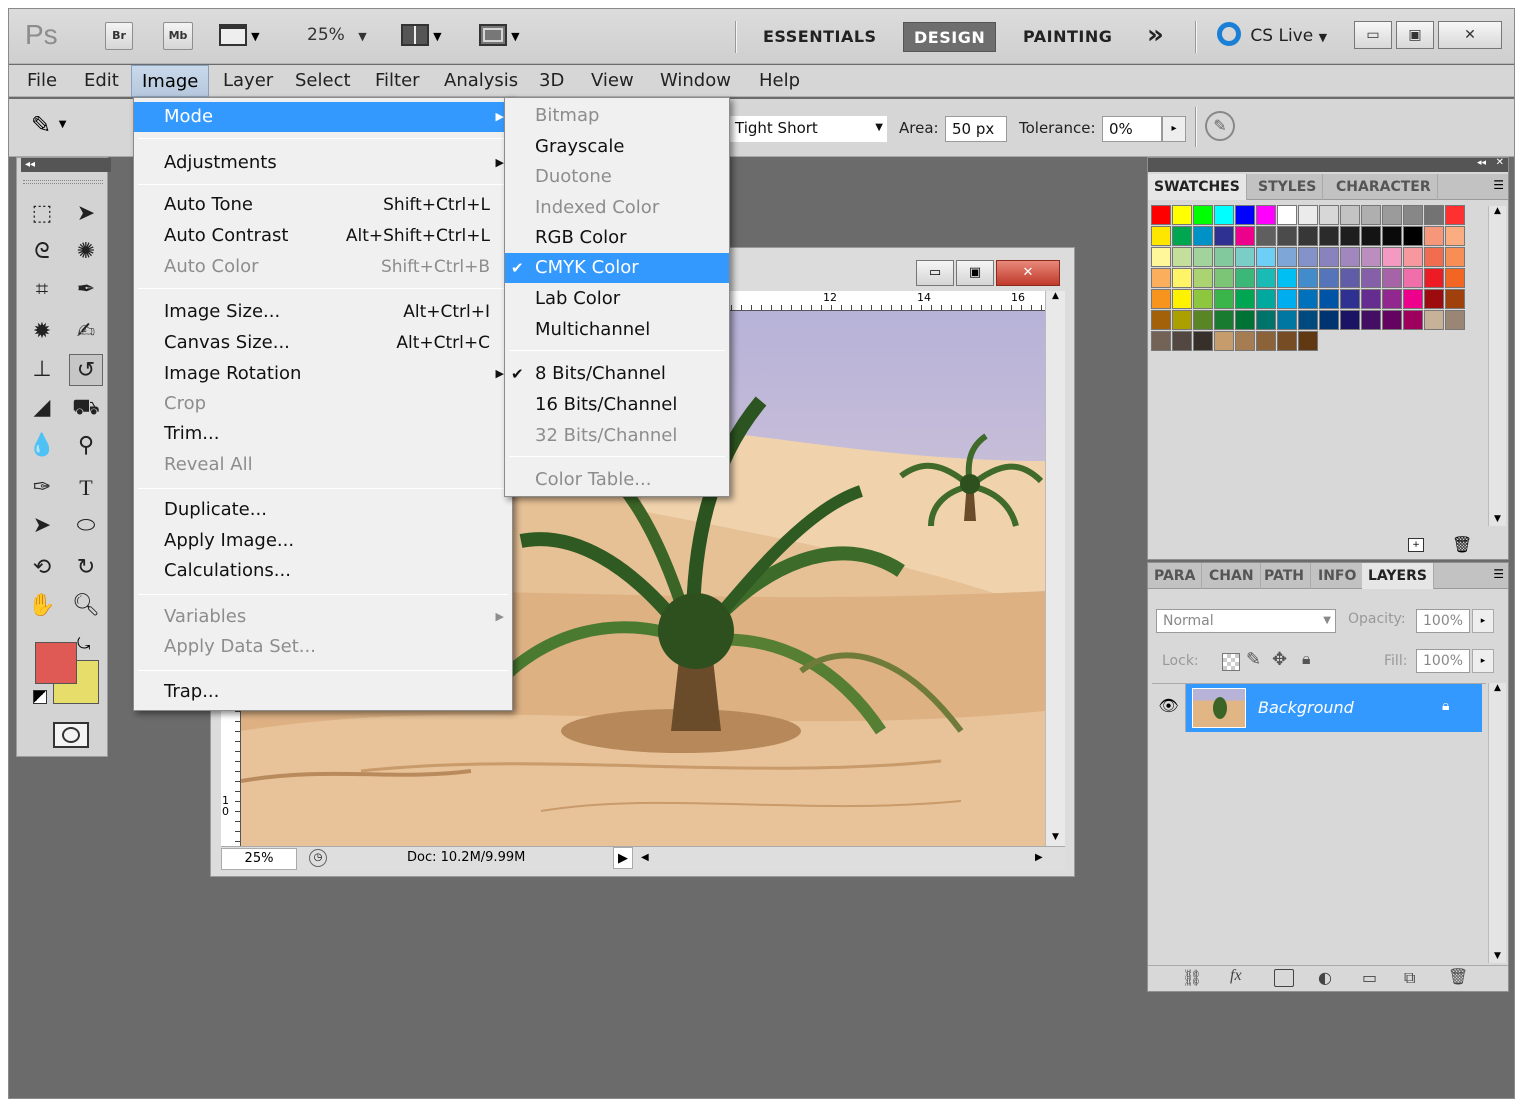 Image resolution: width=1521 pixels, height=1099 pixels. I want to click on lock-all-icon: 🔒︎, so click(1306, 659).